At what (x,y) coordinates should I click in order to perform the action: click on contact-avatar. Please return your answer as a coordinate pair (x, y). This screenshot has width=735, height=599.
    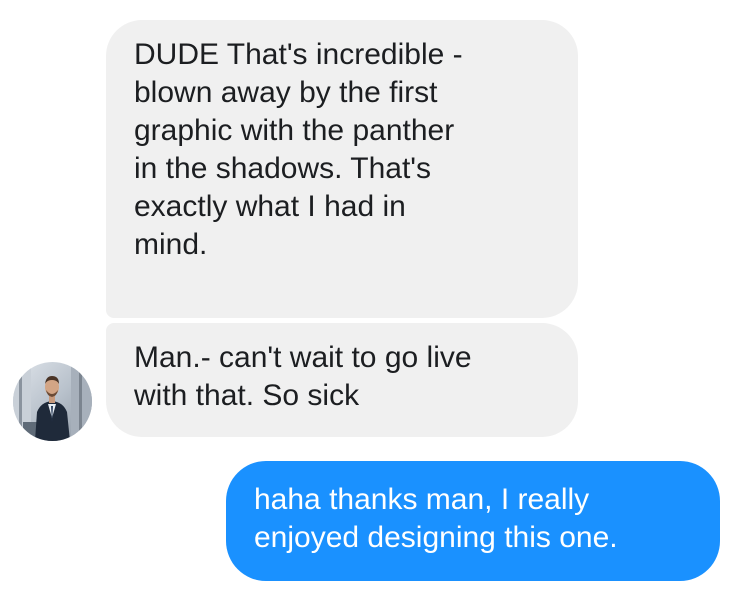
    Looking at the image, I should click on (52, 401).